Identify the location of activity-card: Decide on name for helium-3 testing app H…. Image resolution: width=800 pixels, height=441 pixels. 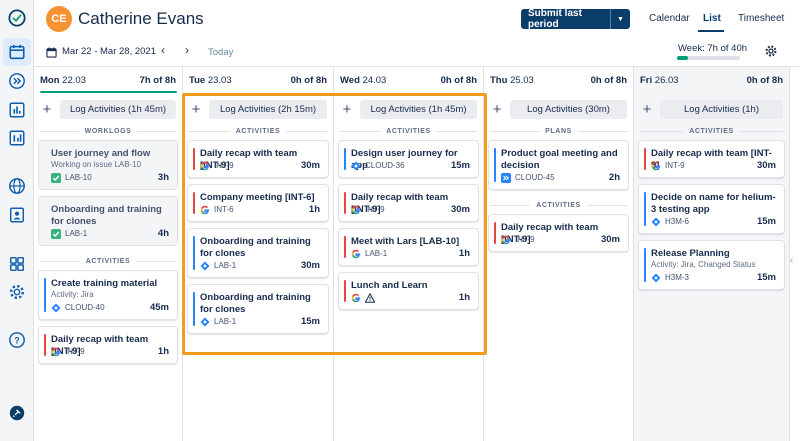
(711, 209).